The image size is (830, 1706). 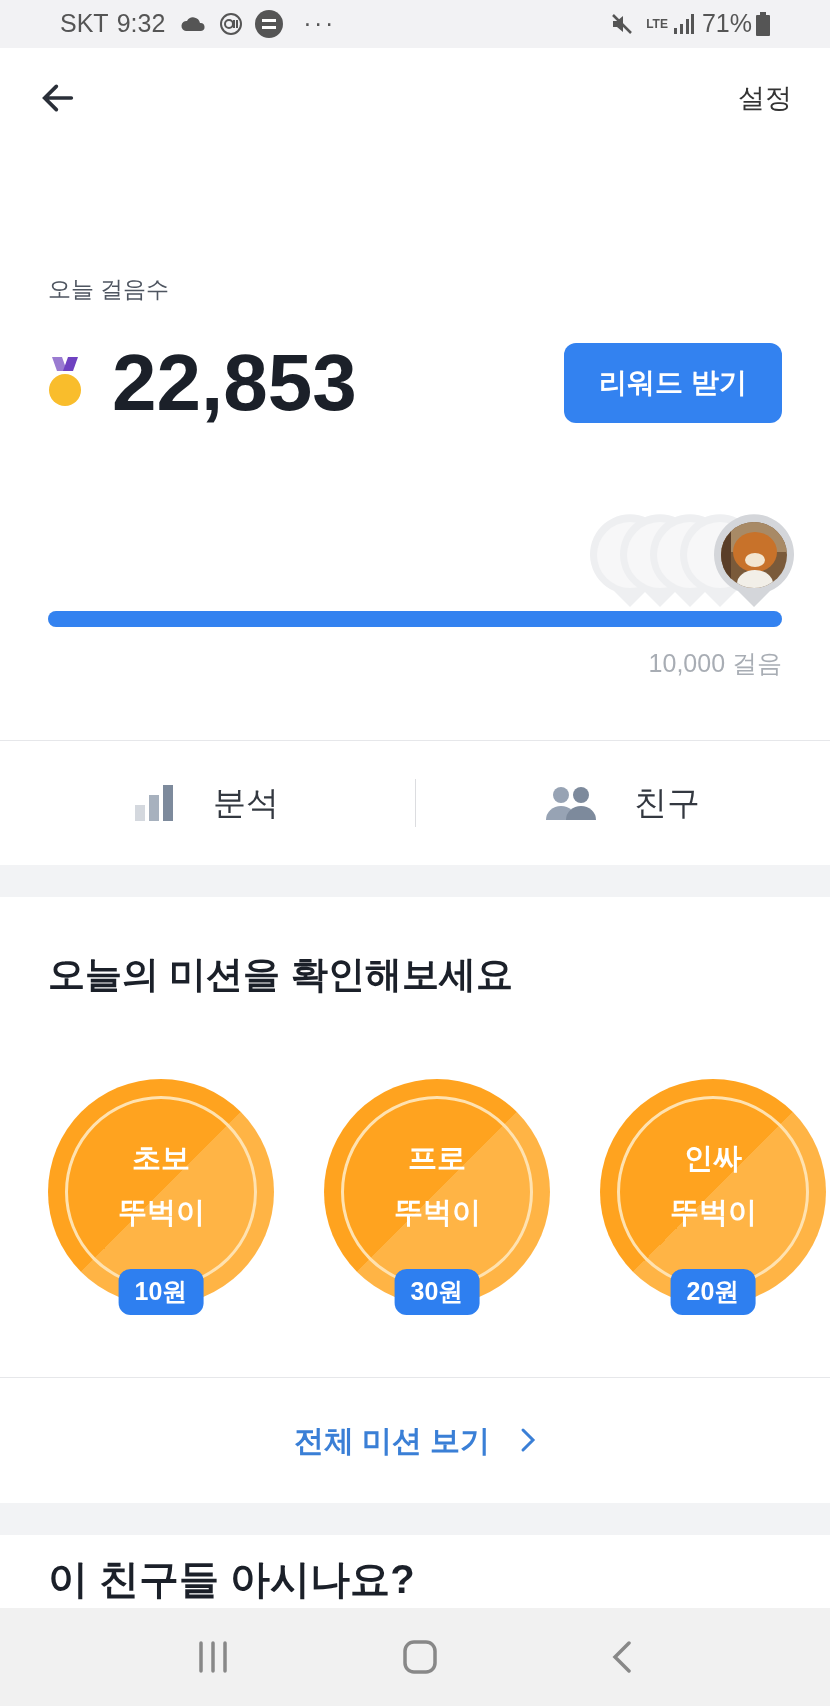 I want to click on battery-percent: 71%, so click(x=726, y=24).